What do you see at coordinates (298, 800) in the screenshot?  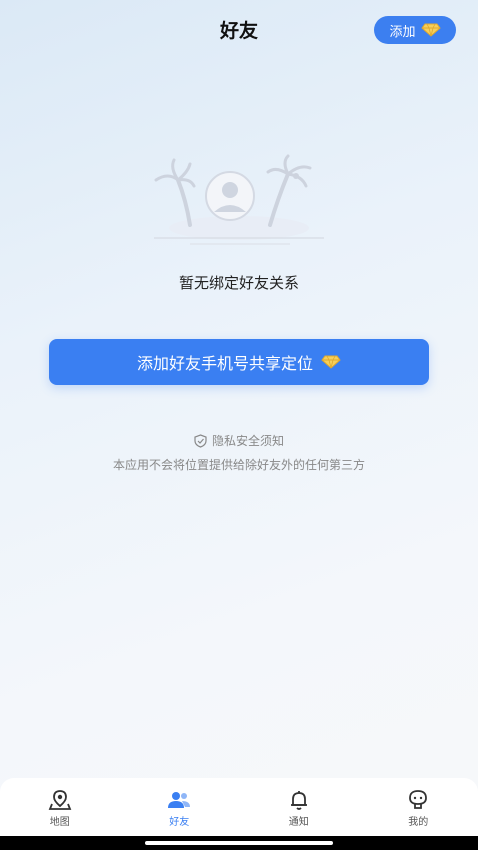 I see `bell-icon` at bounding box center [298, 800].